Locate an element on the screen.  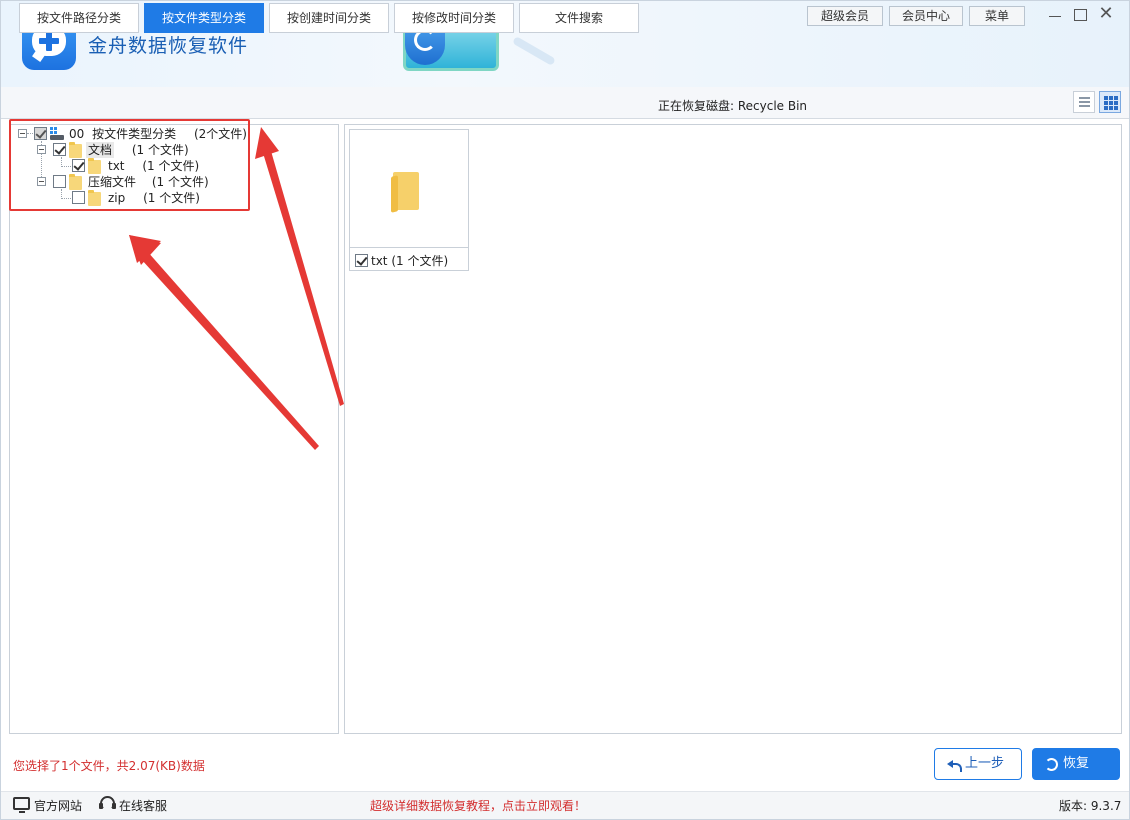
back-arrow-icon is located at coordinates (954, 765).